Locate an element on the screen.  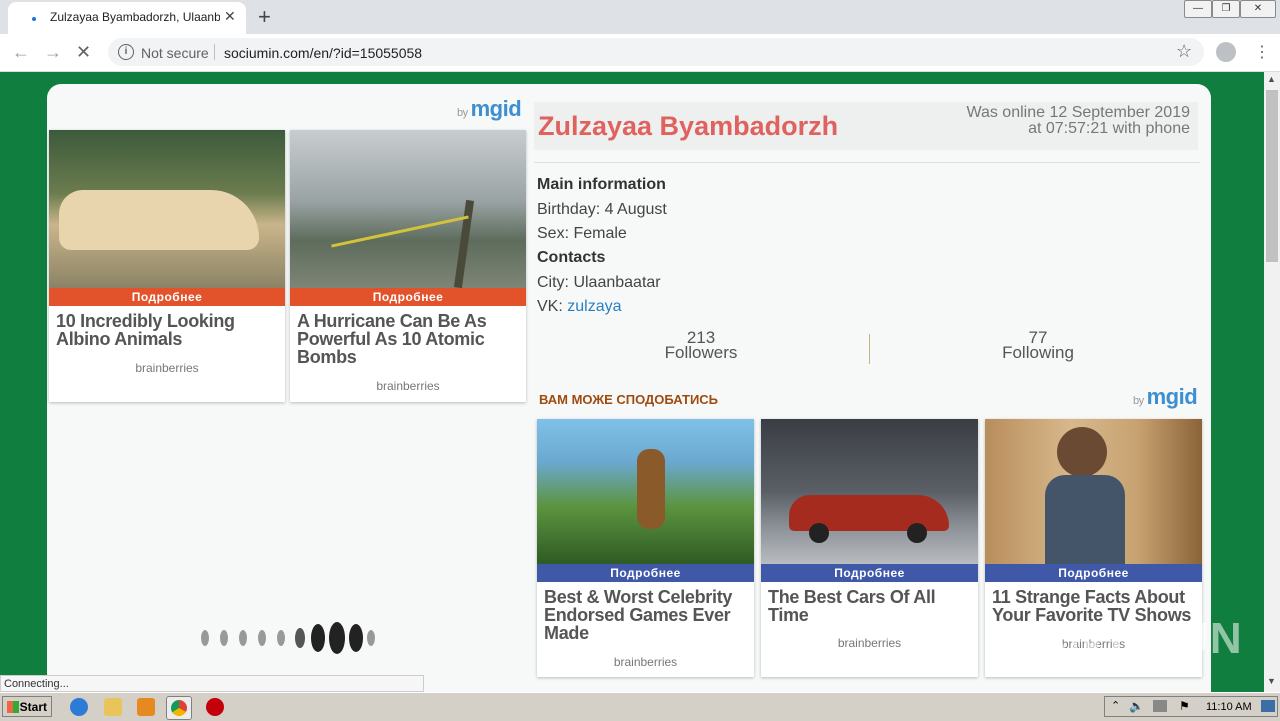
scroll-up-icon: ▲ is located at coordinates (1271, 79).